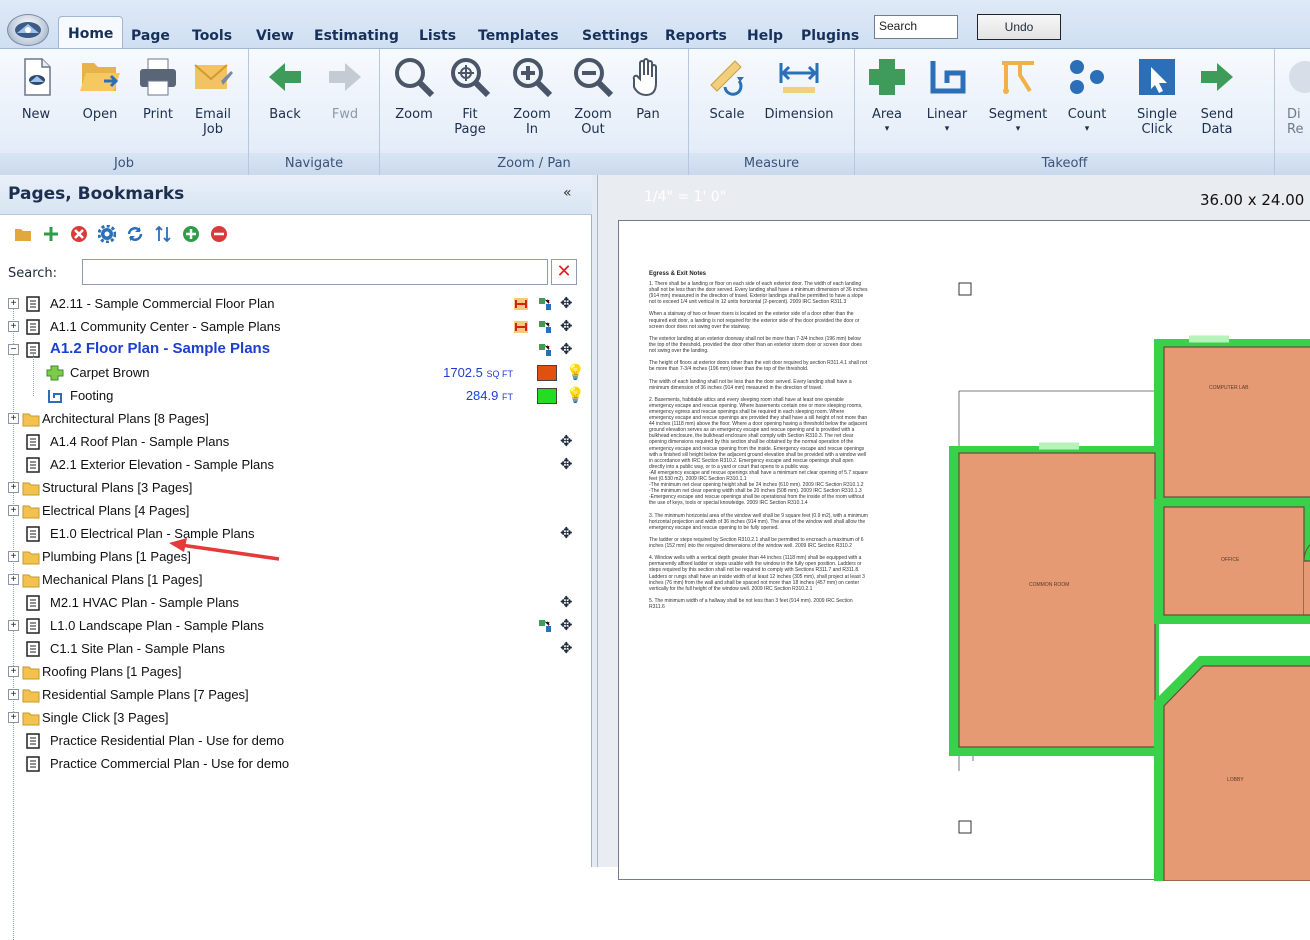  I want to click on open-button: Open, so click(100, 88).